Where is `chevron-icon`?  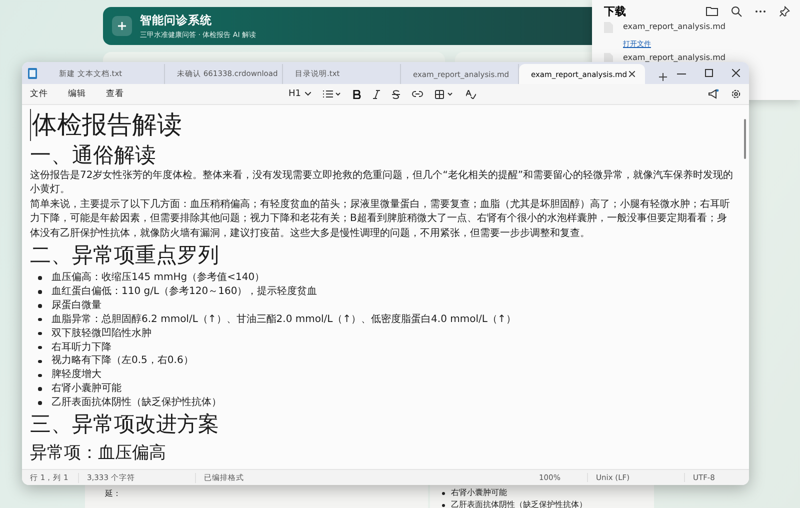 chevron-icon is located at coordinates (308, 94).